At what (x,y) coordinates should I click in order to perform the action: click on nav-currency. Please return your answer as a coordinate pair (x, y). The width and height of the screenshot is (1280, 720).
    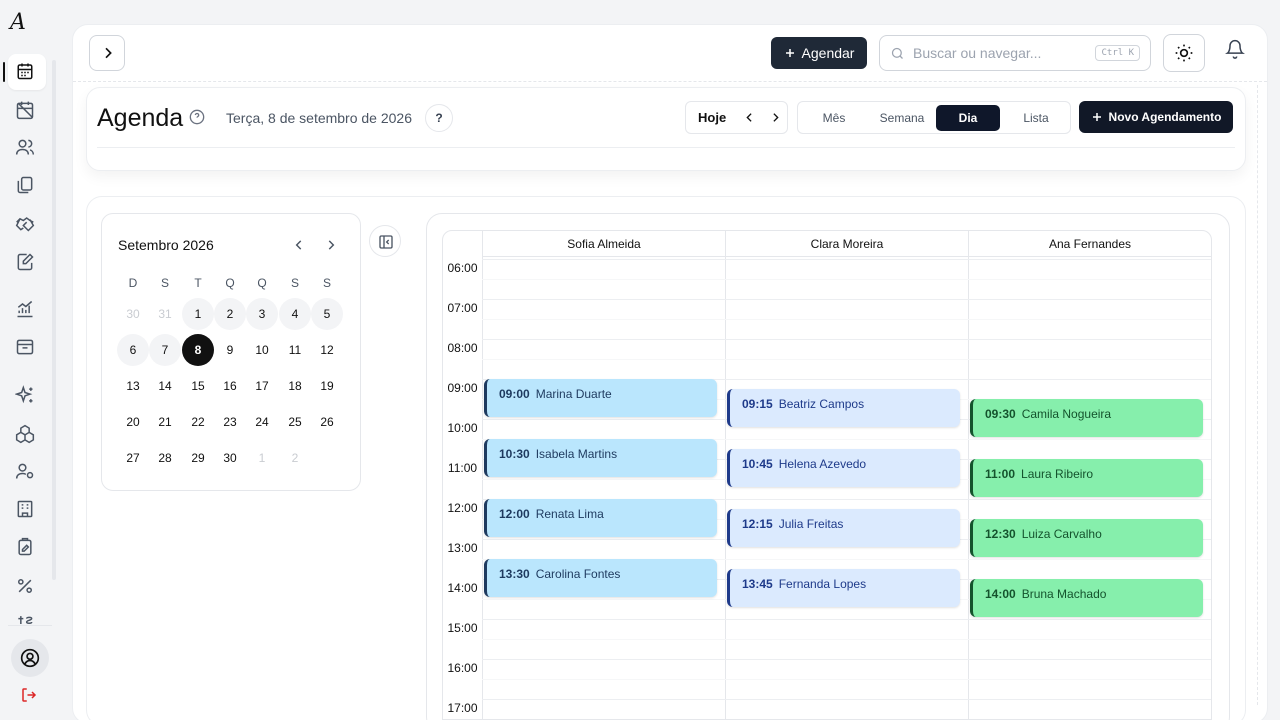
    Looking at the image, I should click on (26, 618).